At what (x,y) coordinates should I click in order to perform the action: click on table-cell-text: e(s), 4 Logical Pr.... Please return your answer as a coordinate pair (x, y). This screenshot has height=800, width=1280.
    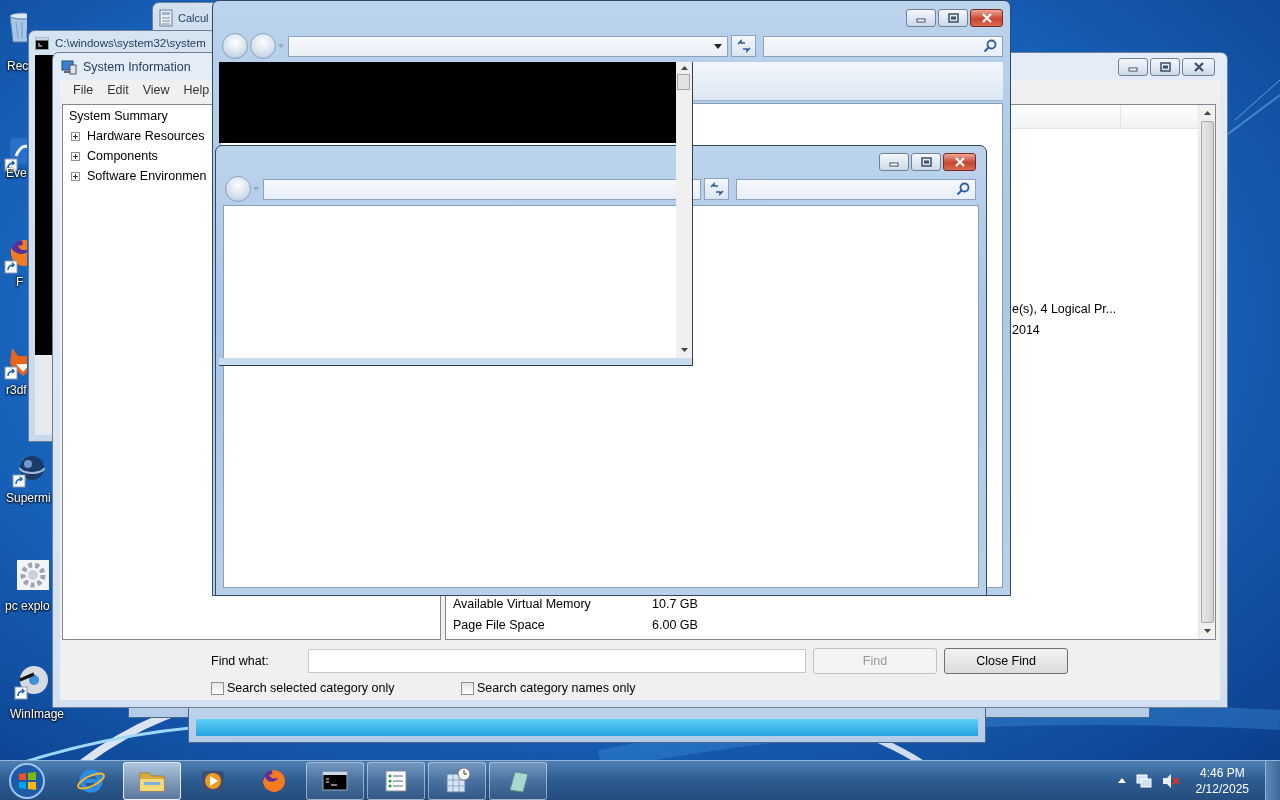
    Looking at the image, I should click on (1065, 309).